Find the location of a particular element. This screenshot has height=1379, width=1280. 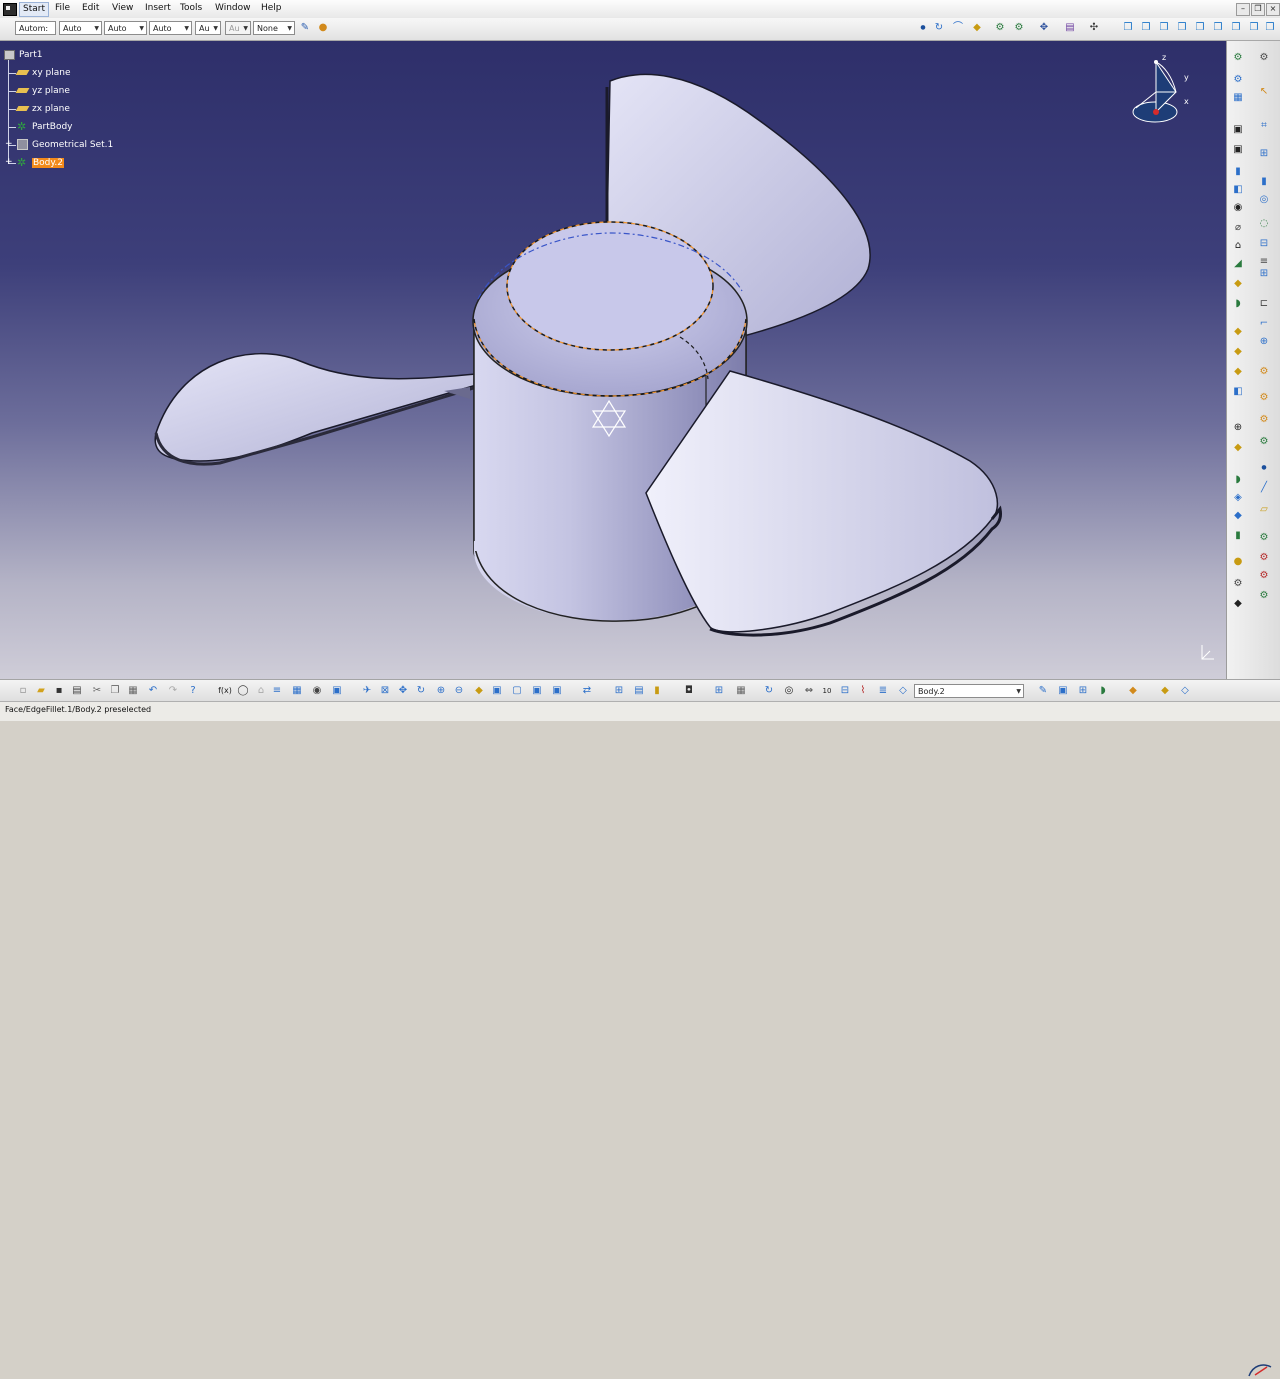

point-icon: ● is located at coordinates (923, 28).